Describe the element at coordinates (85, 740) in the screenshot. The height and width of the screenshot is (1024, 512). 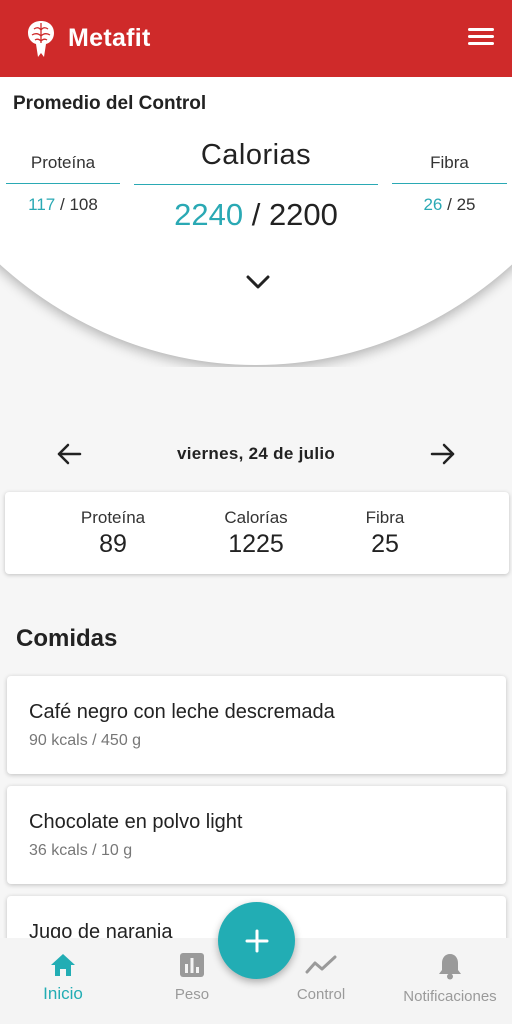
I see `meal-detail: 90 kcals / 450 g` at that location.